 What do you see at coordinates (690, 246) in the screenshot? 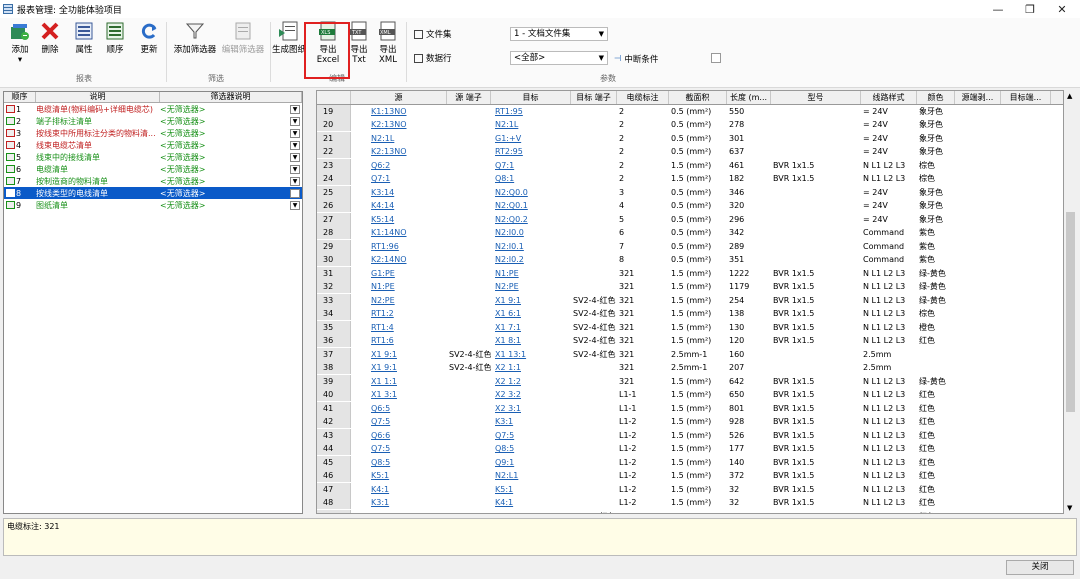
I see `table-row: 29 RT1:96 N2:I0.1 7 0.5 (mm²) 289 Command 紫色` at bounding box center [690, 246].